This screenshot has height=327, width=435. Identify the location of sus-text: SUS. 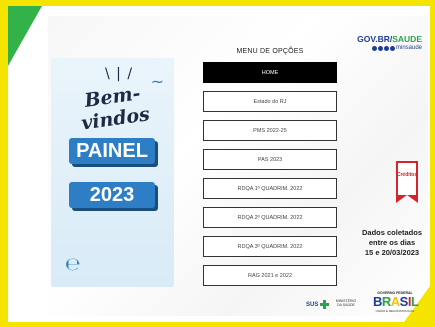
(312, 304).